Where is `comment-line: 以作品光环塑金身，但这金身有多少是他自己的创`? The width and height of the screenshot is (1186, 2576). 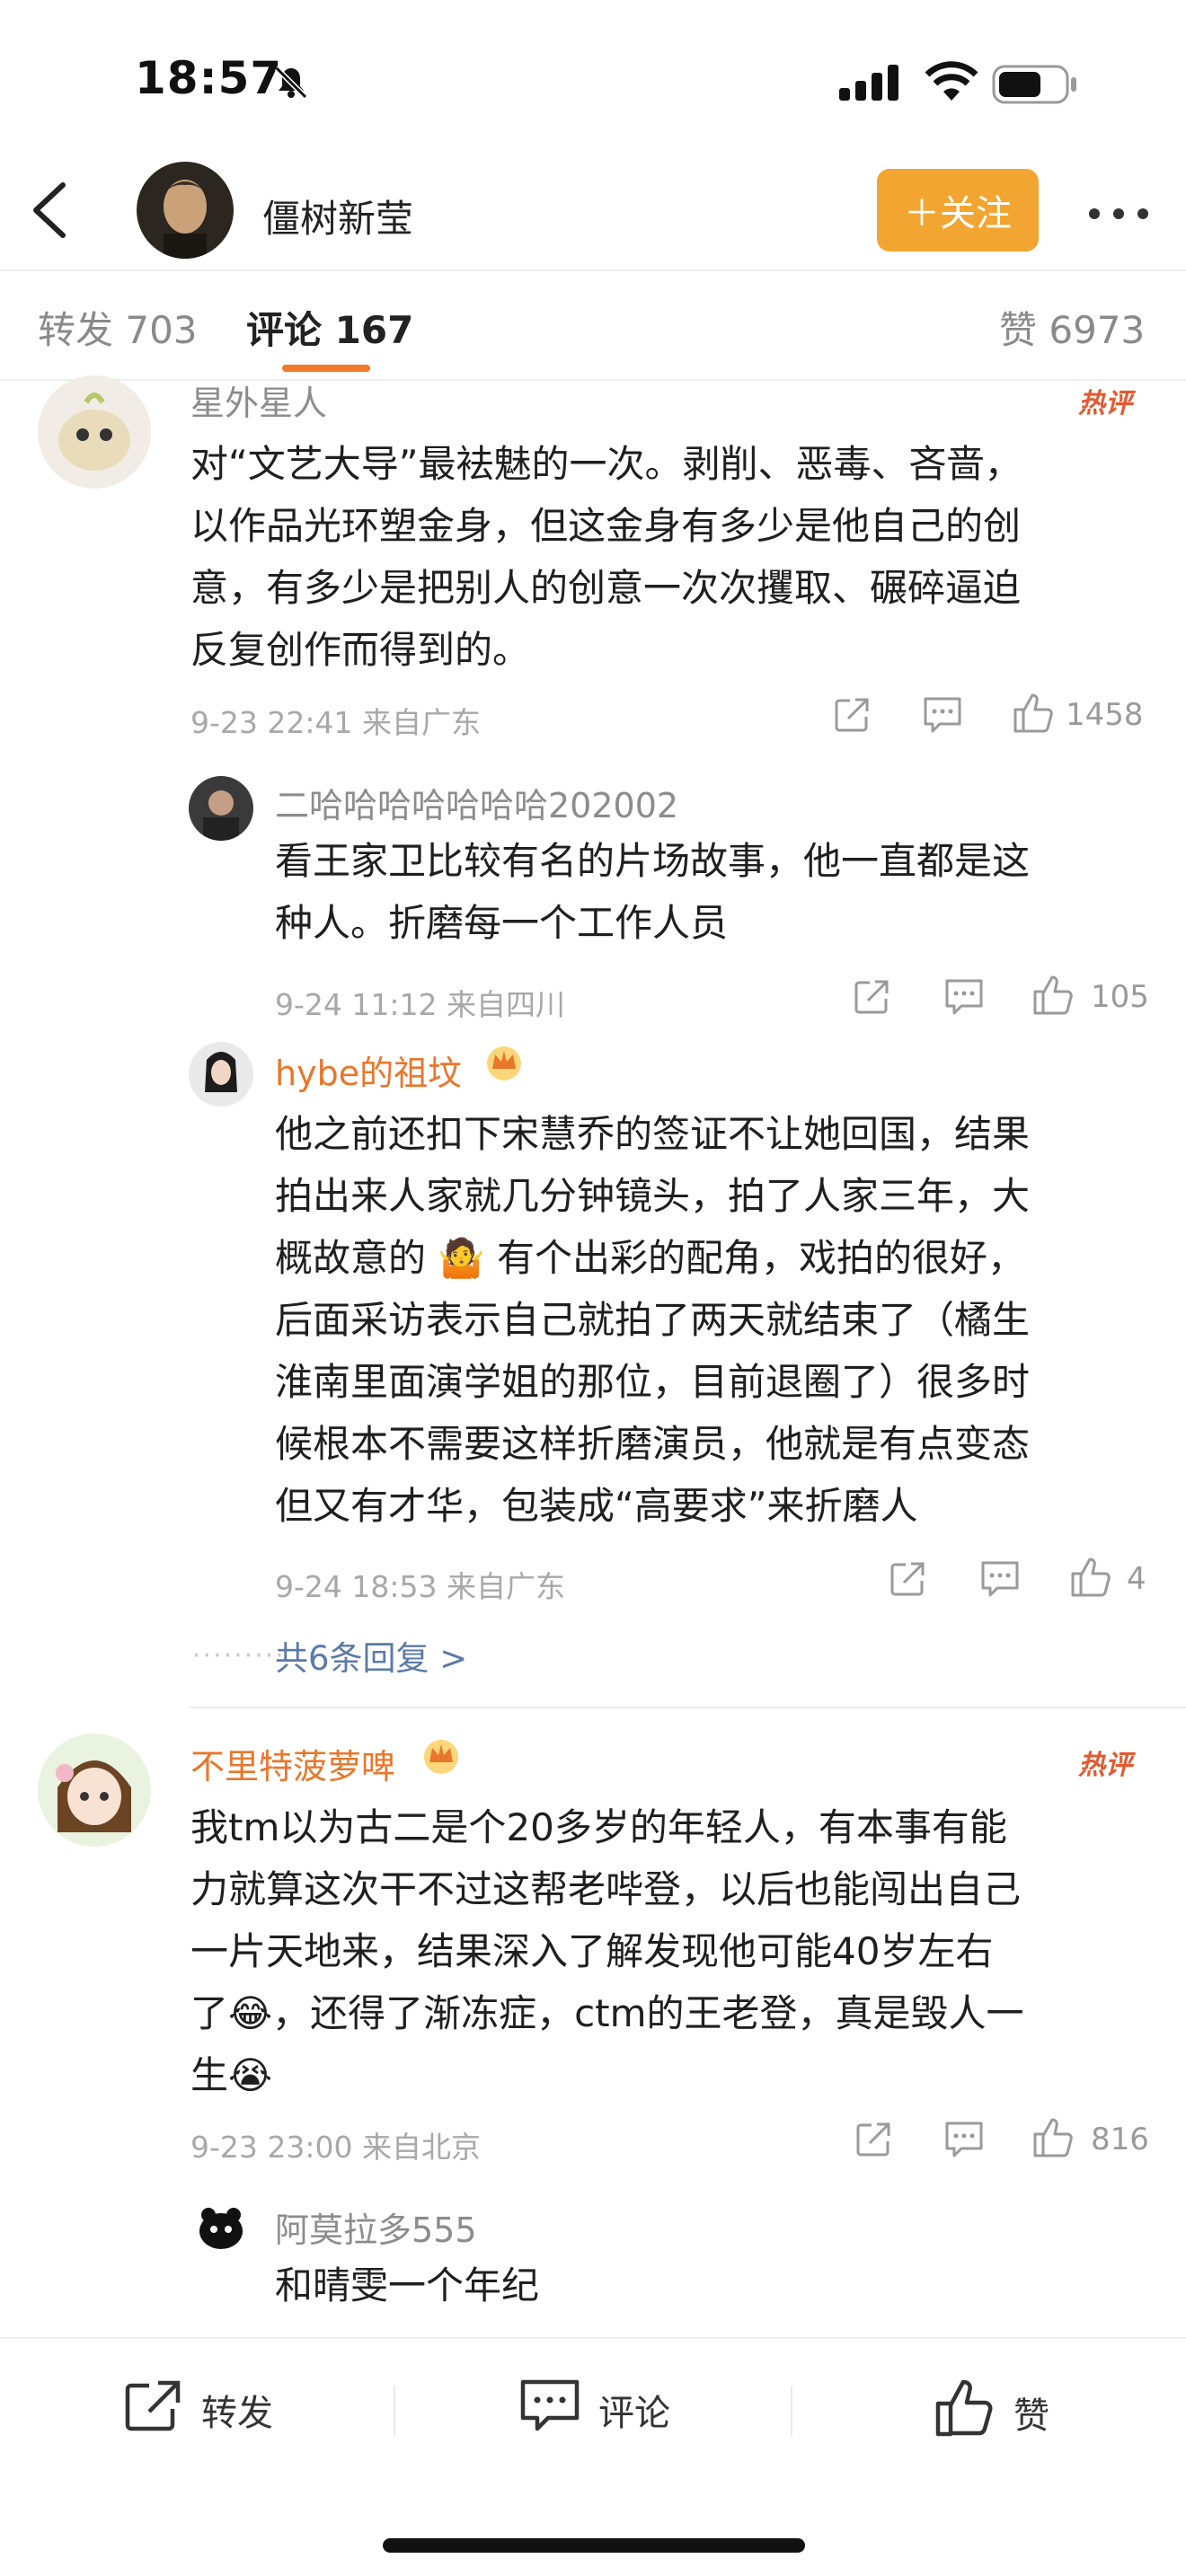
comment-line: 以作品光环塑金身，但这金身有多少是他自己的创 is located at coordinates (606, 526).